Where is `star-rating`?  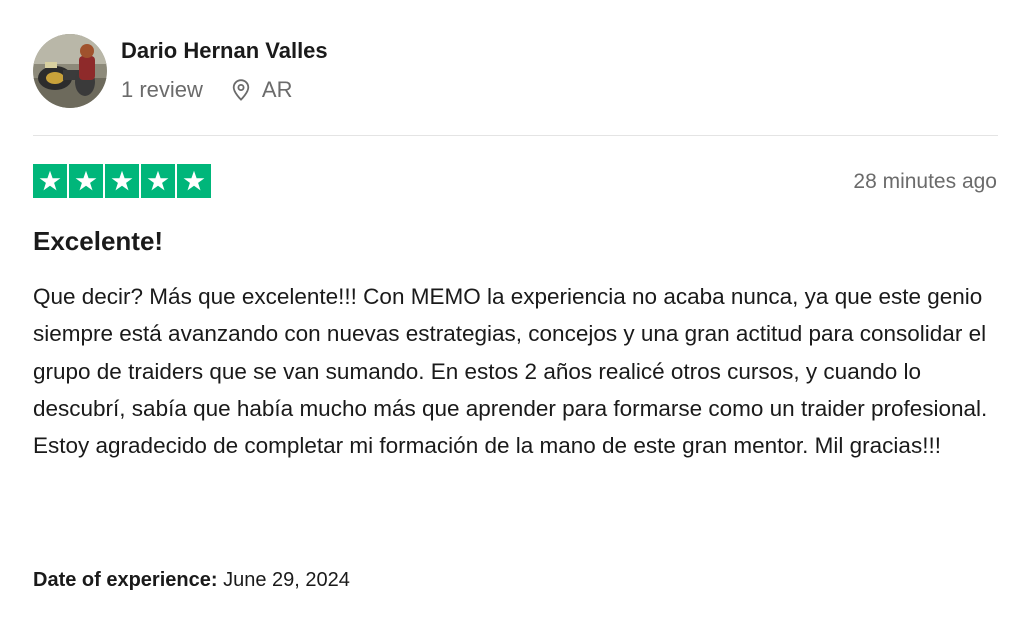
star-rating is located at coordinates (122, 181).